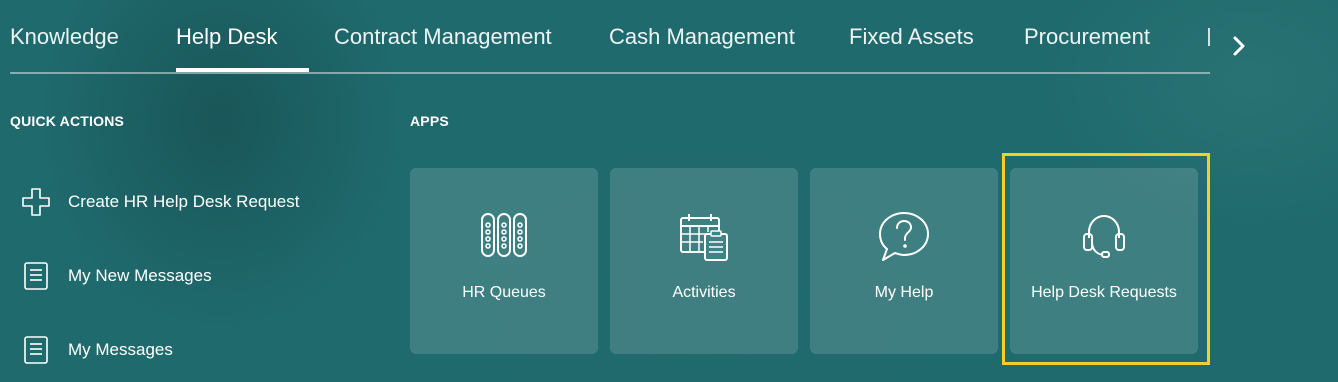  Describe the element at coordinates (504, 292) in the screenshot. I see `app-tile-label: HR Queues` at that location.